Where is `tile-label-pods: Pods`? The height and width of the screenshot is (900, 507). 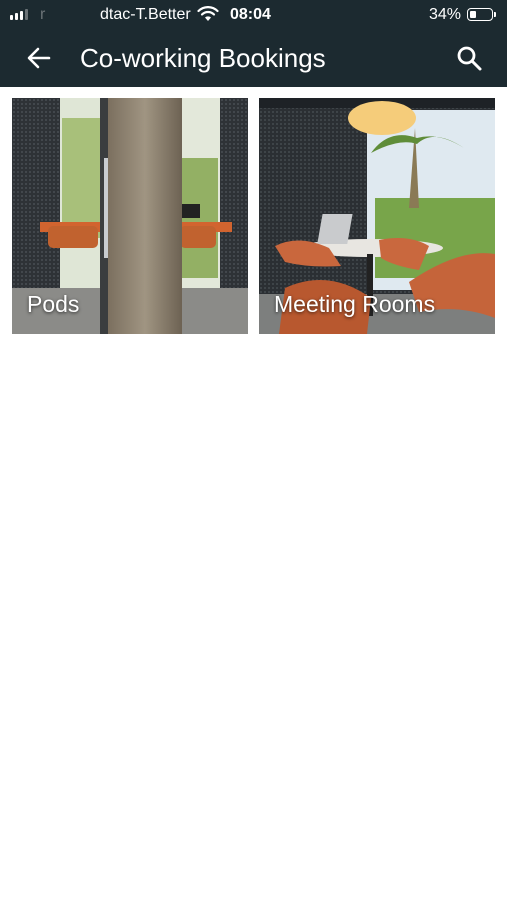
tile-label-pods: Pods is located at coordinates (53, 304).